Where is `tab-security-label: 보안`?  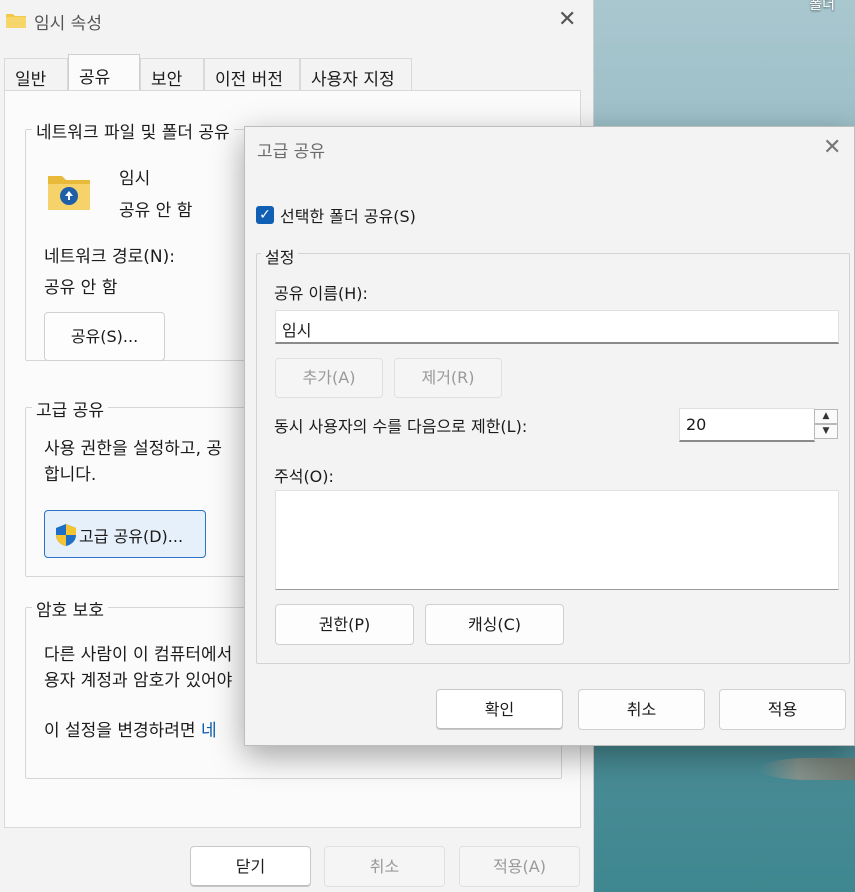
tab-security-label: 보안 is located at coordinates (167, 80).